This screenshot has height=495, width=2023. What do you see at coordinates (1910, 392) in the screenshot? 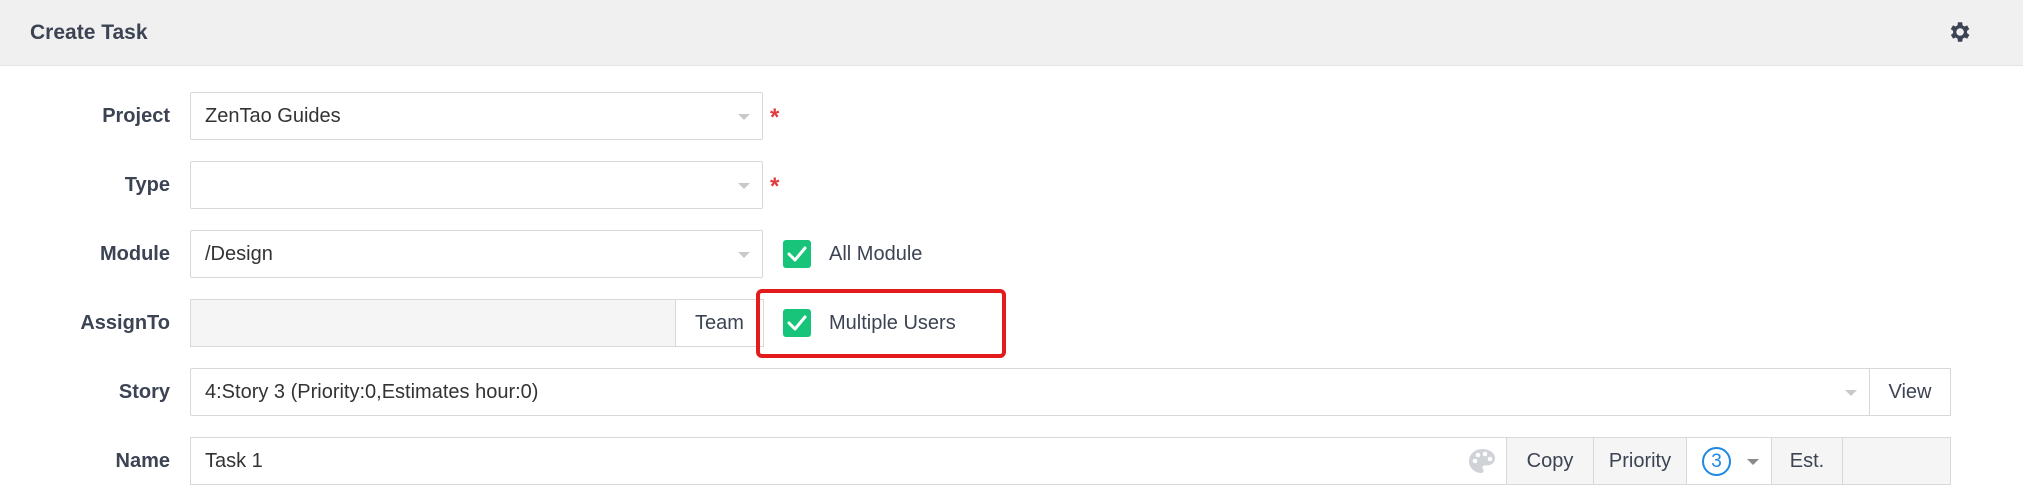
I see `view-button: View` at bounding box center [1910, 392].